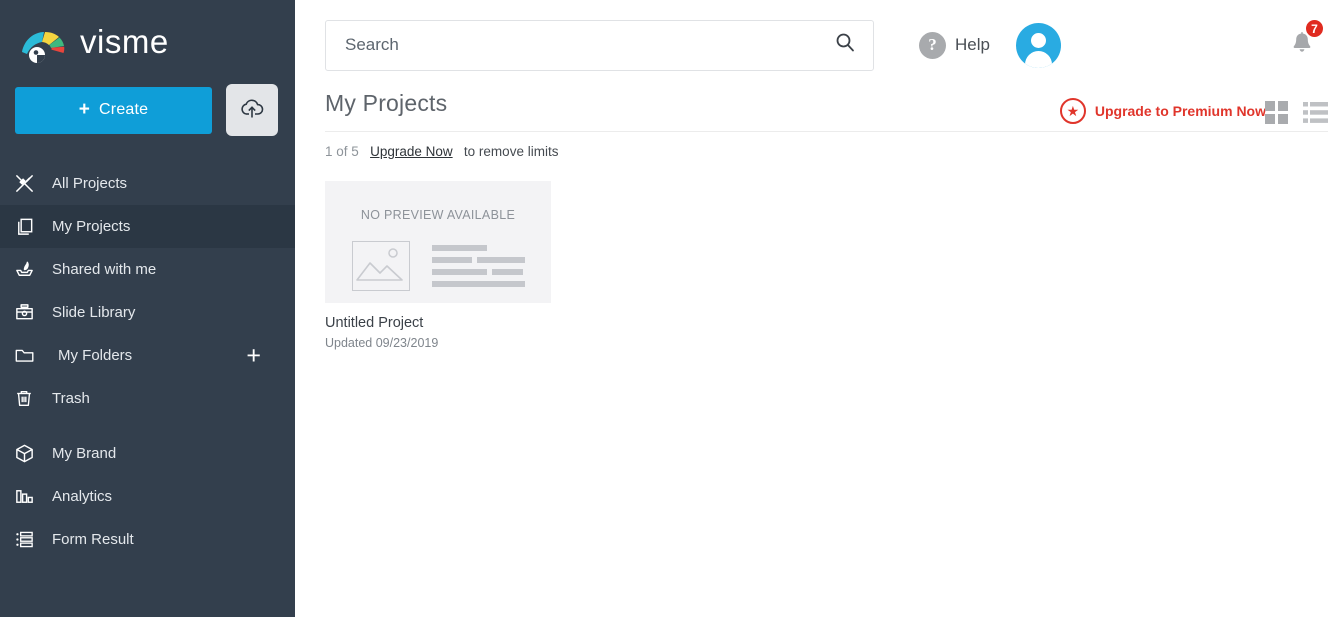 This screenshot has height=617, width=1342. I want to click on cloud-upload-icon, so click(252, 110).